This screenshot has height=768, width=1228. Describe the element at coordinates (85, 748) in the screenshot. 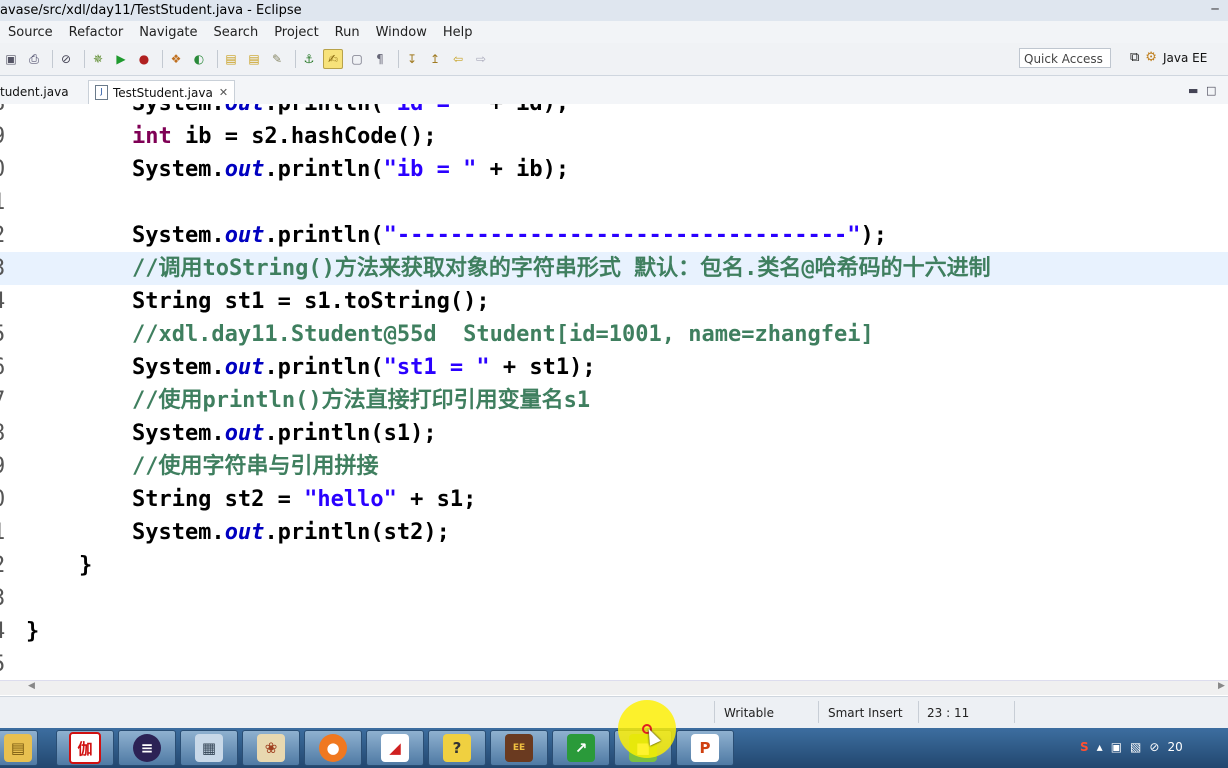

I see `taskbar-pdf-reader: 伽` at that location.